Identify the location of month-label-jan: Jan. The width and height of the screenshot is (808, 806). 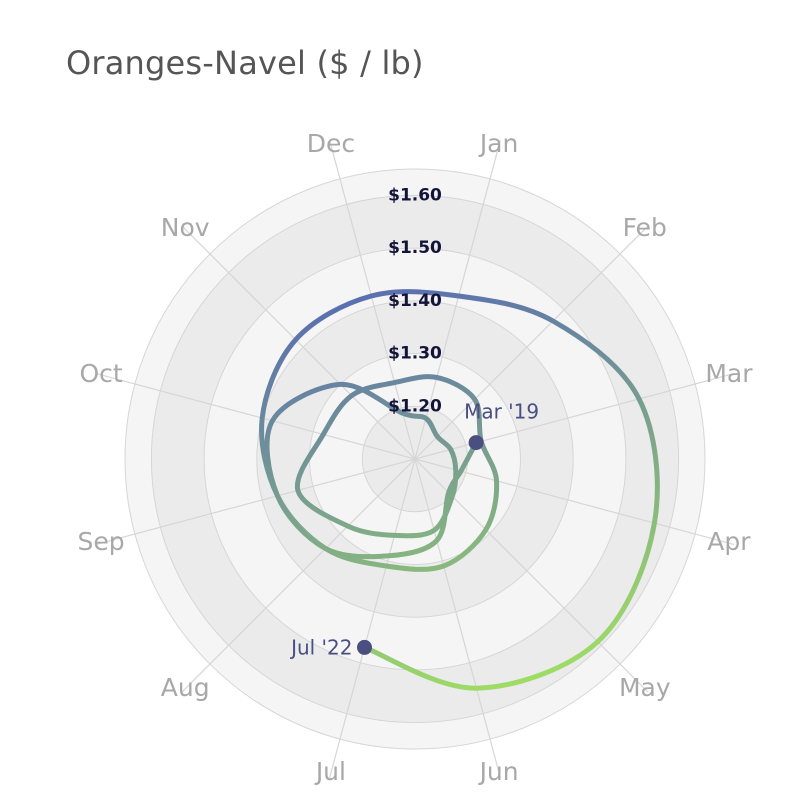
(498, 143).